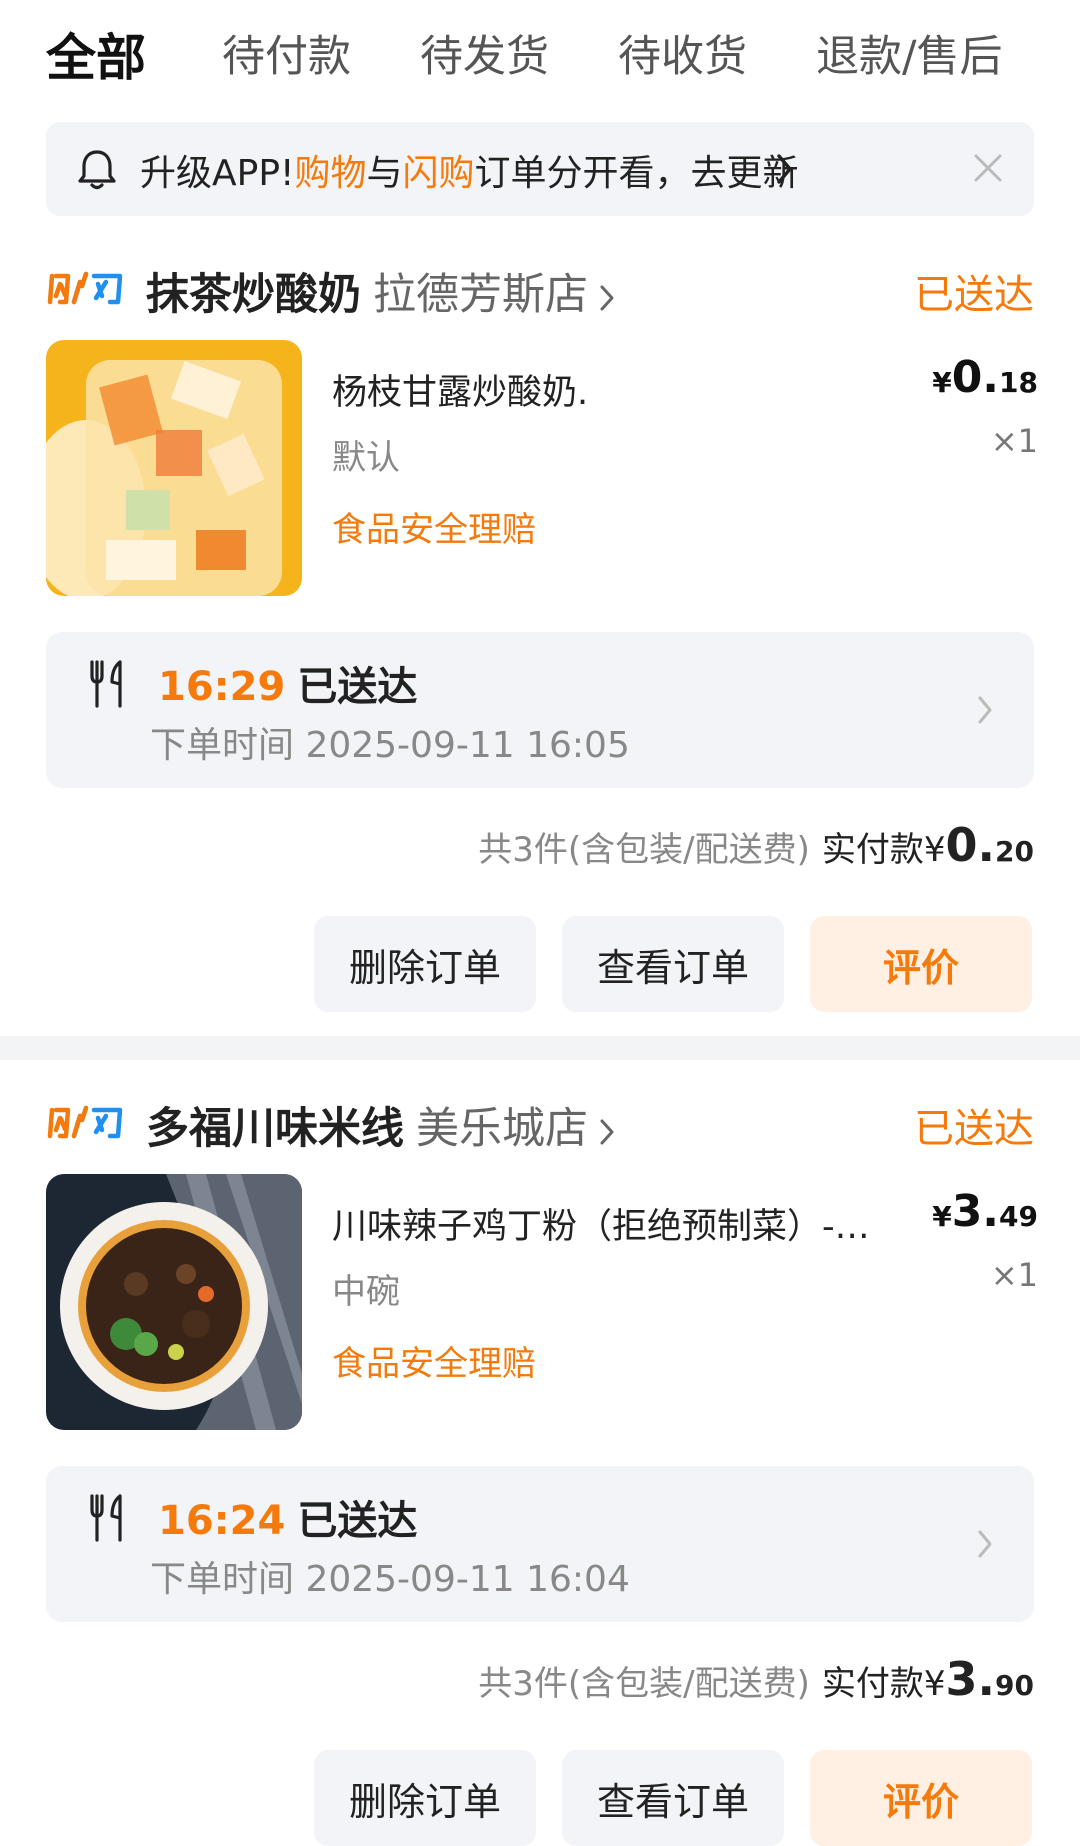 The width and height of the screenshot is (1080, 1846). I want to click on tab-all: 全部, so click(96, 54).